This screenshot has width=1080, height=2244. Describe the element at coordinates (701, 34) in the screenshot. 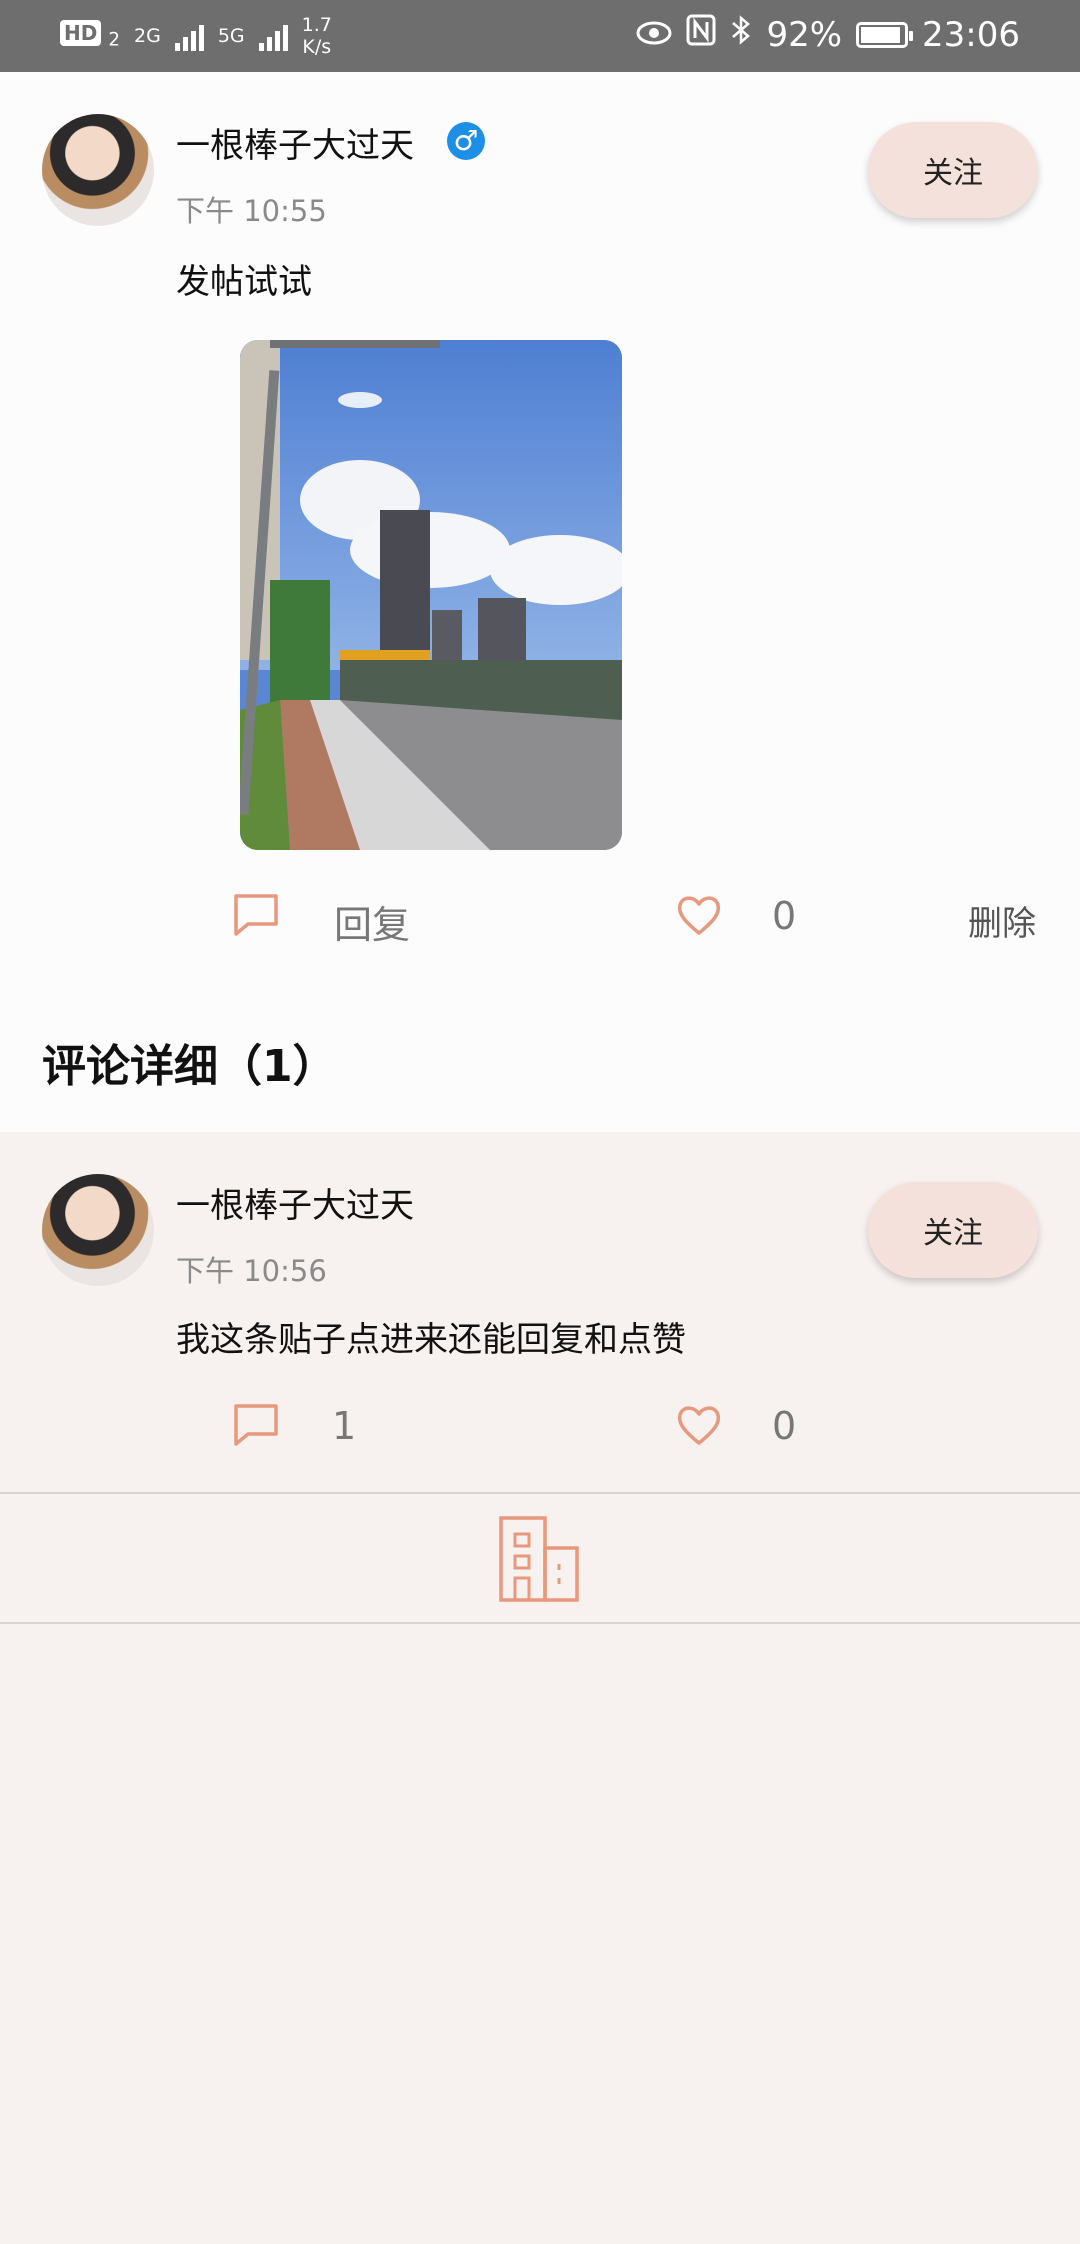

I see `nfc-icon` at that location.